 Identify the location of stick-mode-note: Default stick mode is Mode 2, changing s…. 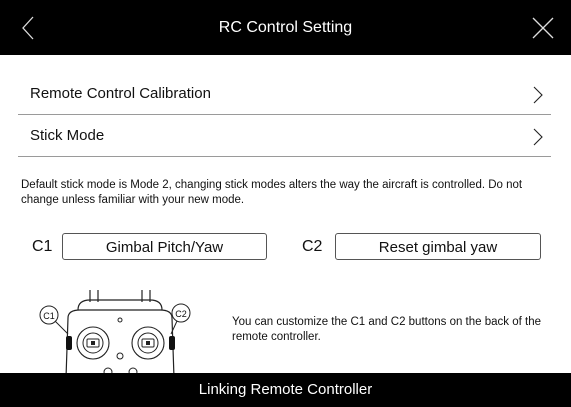
(272, 192).